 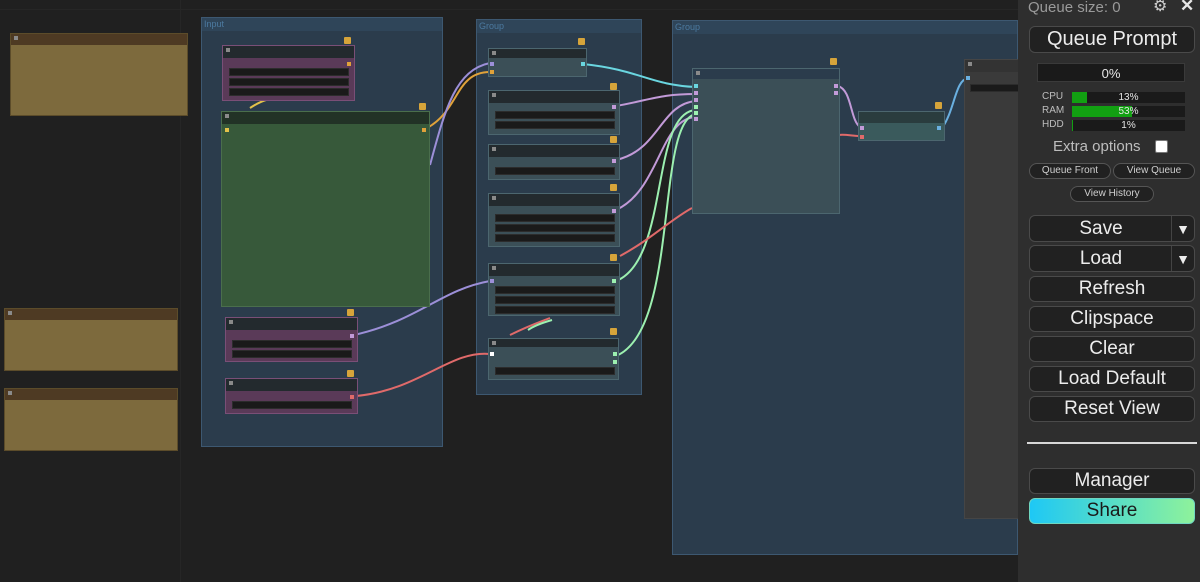 I want to click on load-button: Load ▼, so click(x=1112, y=258).